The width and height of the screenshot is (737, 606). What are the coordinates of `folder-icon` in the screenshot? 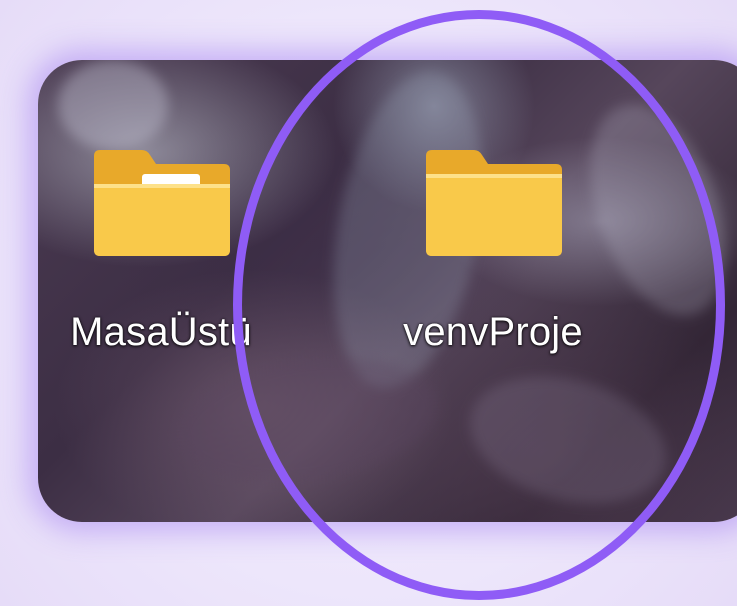 It's located at (493, 202).